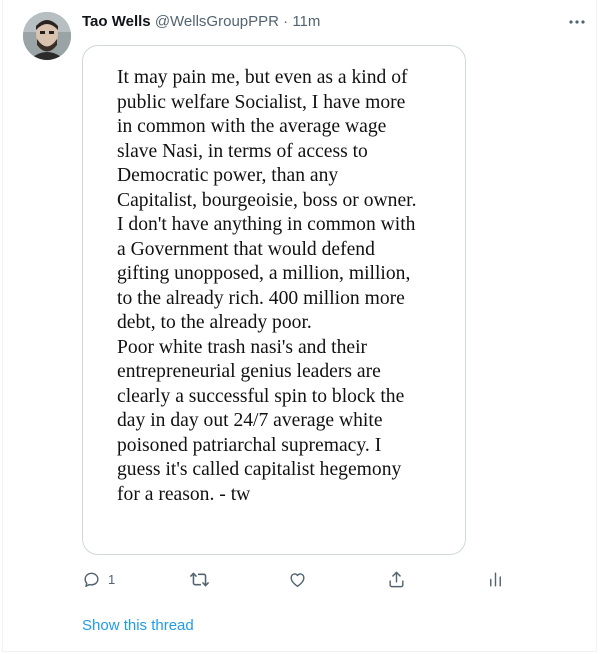 The image size is (601, 654). I want to click on share-button, so click(396, 579).